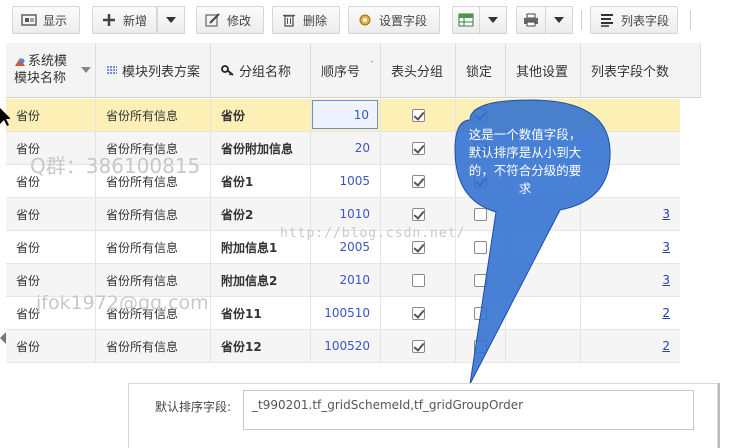 The width and height of the screenshot is (745, 448). I want to click on callout-balloon, so click(532, 242).